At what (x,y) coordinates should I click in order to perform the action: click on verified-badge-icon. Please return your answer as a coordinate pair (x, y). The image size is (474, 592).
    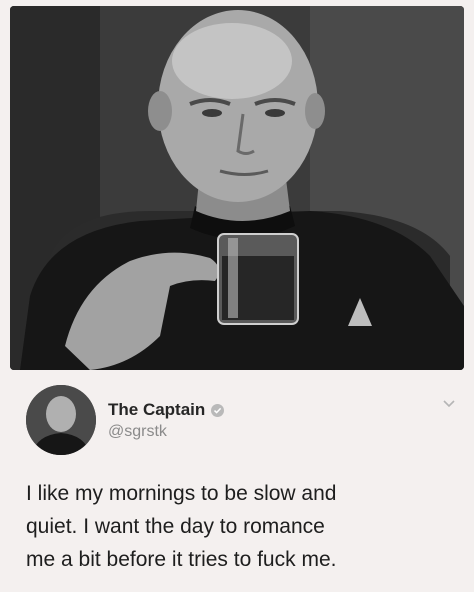
    Looking at the image, I should click on (218, 410).